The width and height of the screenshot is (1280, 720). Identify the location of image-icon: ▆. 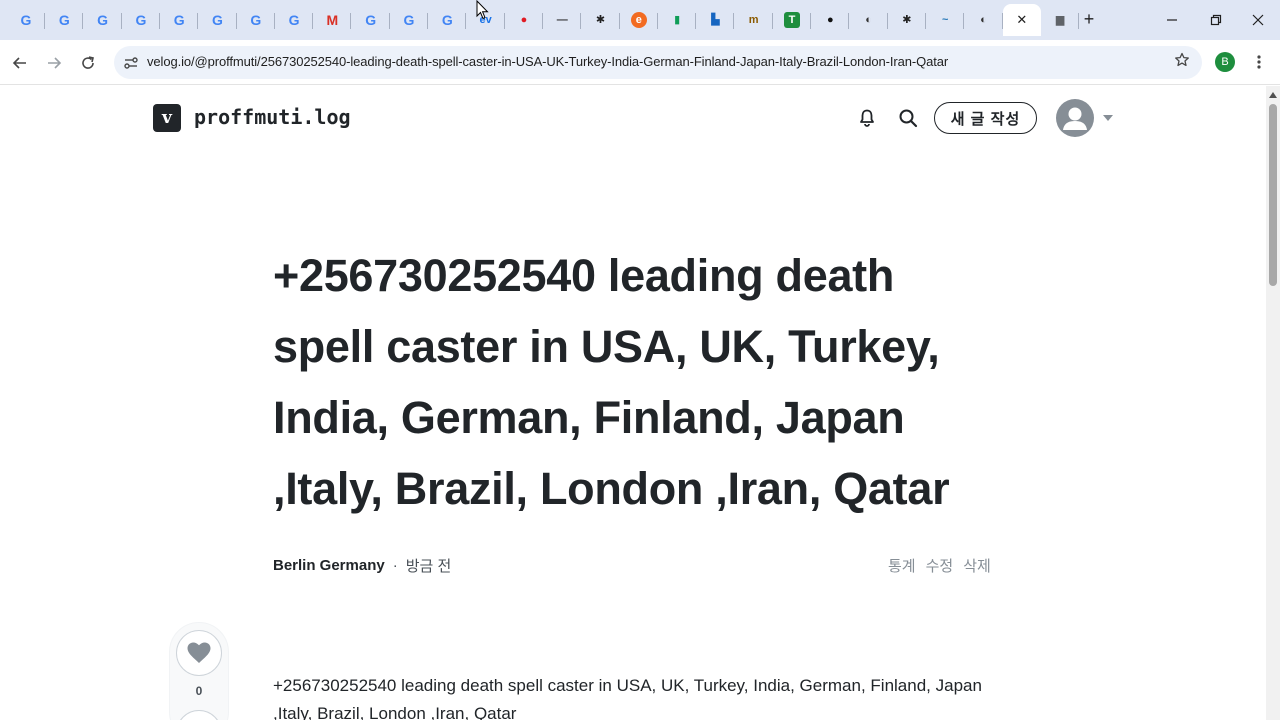
(1060, 20).